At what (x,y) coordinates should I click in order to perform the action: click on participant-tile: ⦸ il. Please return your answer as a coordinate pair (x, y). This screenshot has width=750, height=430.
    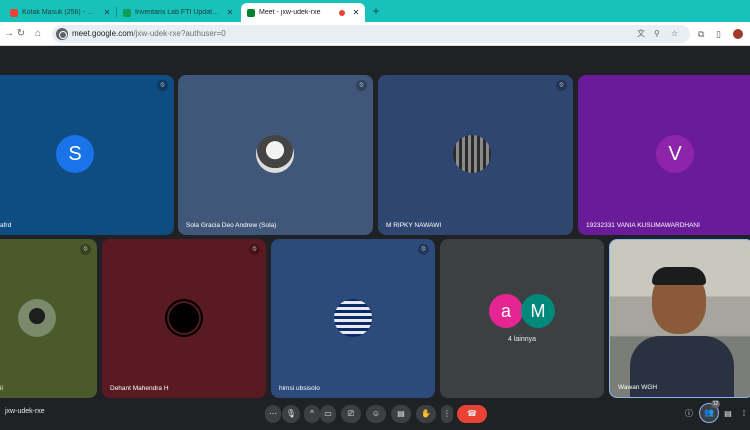
    Looking at the image, I should click on (48, 318).